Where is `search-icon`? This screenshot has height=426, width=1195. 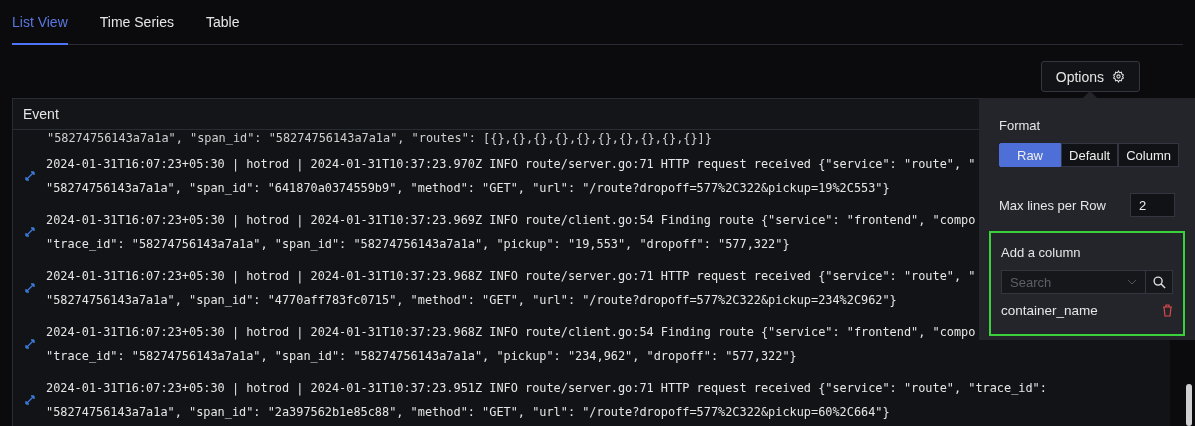
search-icon is located at coordinates (1159, 282).